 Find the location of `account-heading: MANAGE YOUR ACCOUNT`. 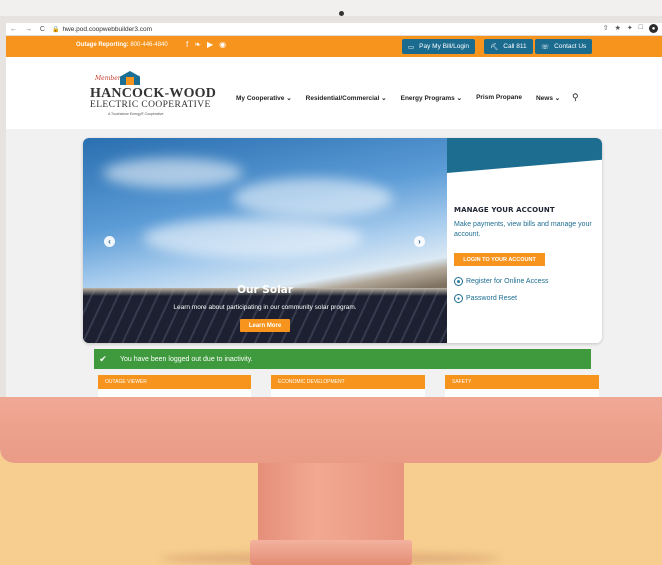

account-heading: MANAGE YOUR ACCOUNT is located at coordinates (504, 210).